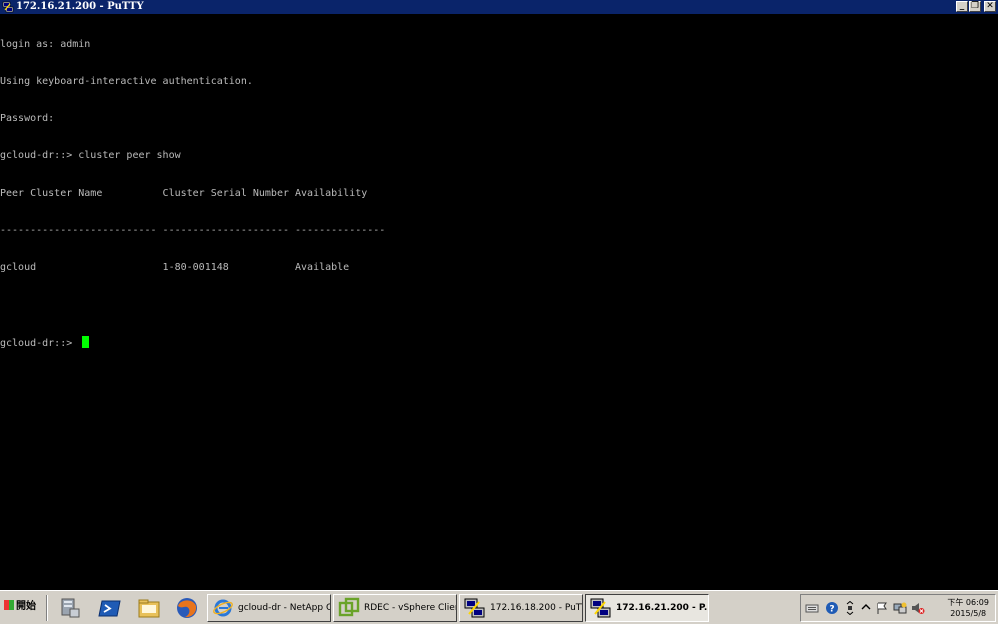  I want to click on text-cursor, so click(86, 342).